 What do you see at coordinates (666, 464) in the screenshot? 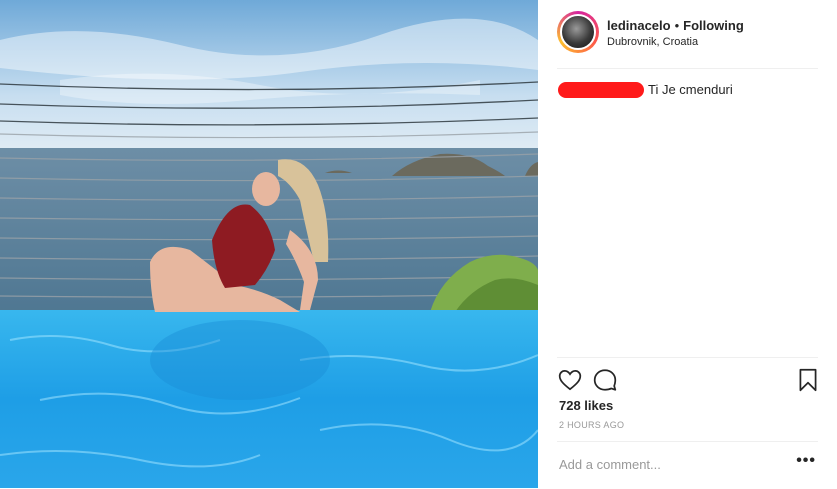
I see `add-comment-input` at bounding box center [666, 464].